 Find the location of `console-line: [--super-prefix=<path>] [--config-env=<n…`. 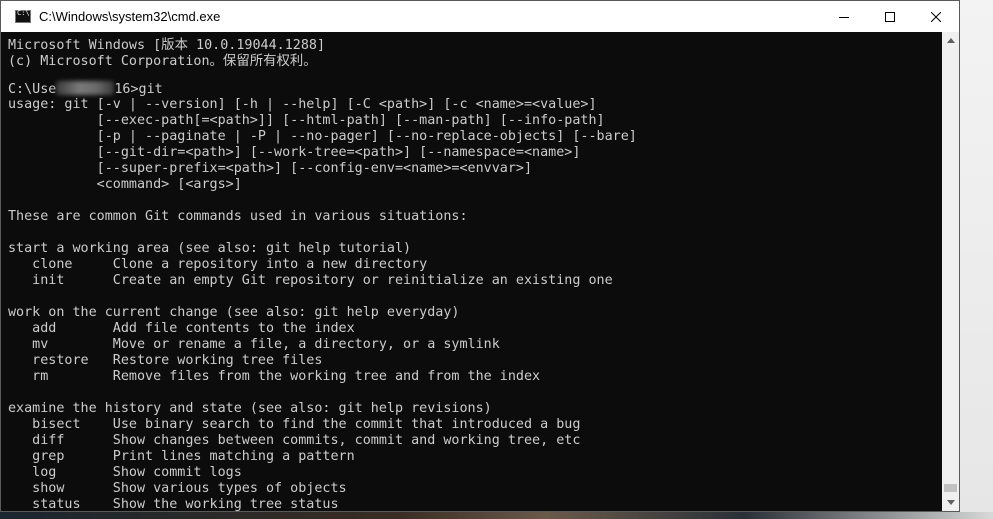

console-line: [--super-prefix=<path>] [--config-env=<n… is located at coordinates (270, 168).